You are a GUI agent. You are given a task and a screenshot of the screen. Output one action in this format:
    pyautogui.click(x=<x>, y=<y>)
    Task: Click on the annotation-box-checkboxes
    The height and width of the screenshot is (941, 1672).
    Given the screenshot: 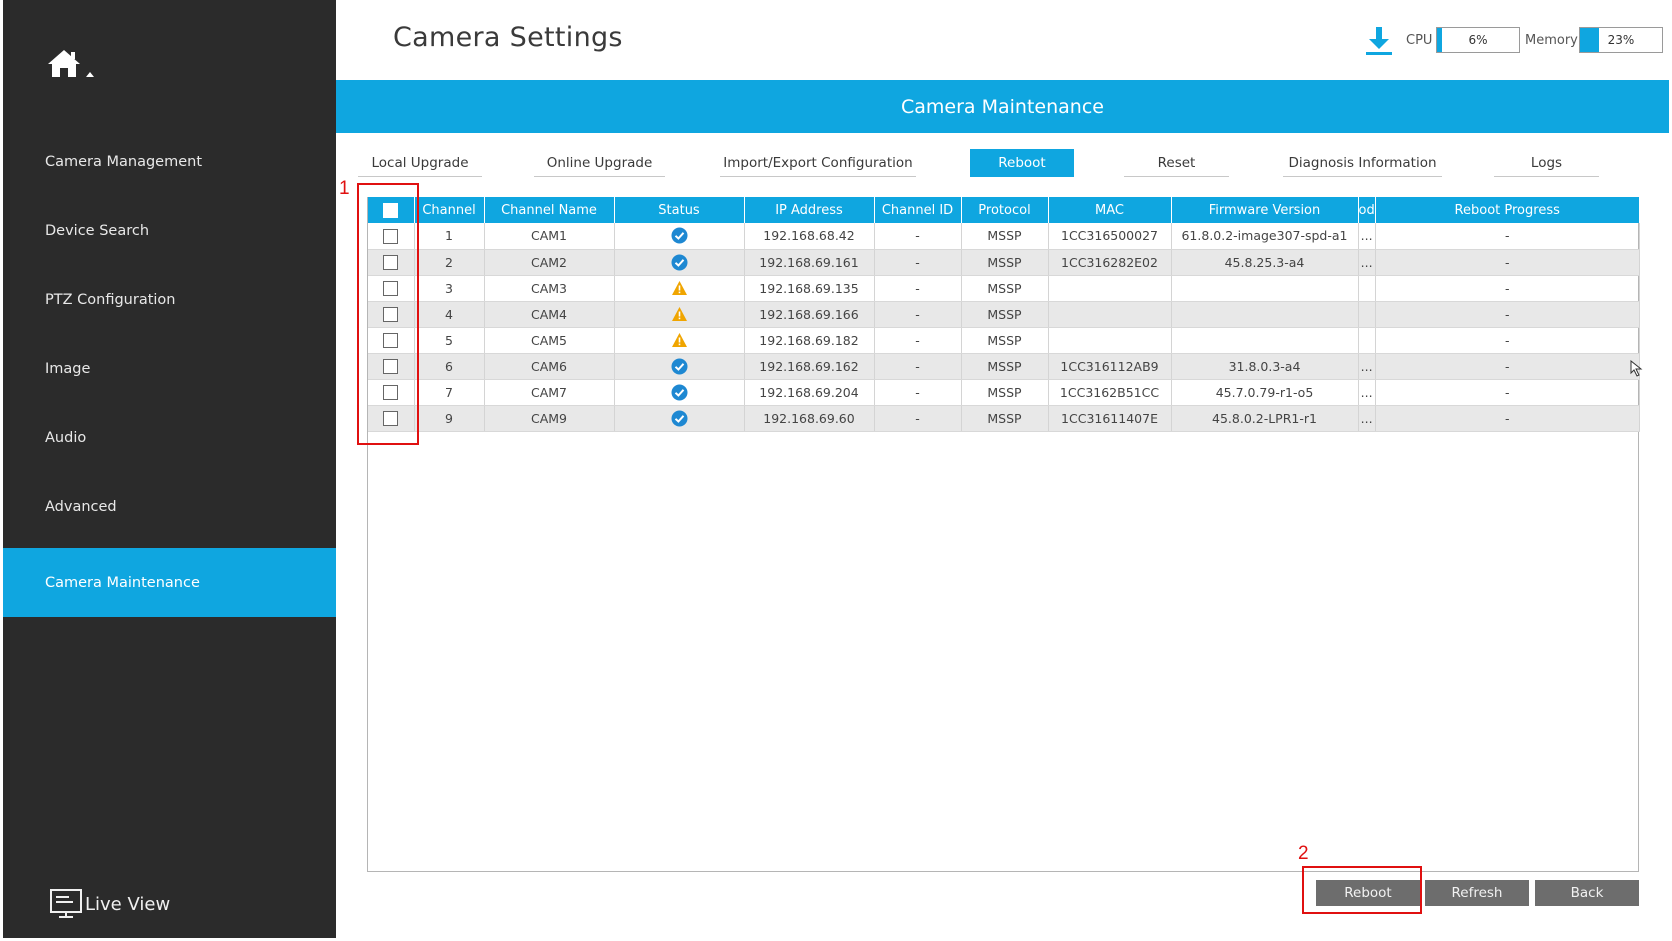 What is the action you would take?
    pyautogui.click(x=388, y=314)
    